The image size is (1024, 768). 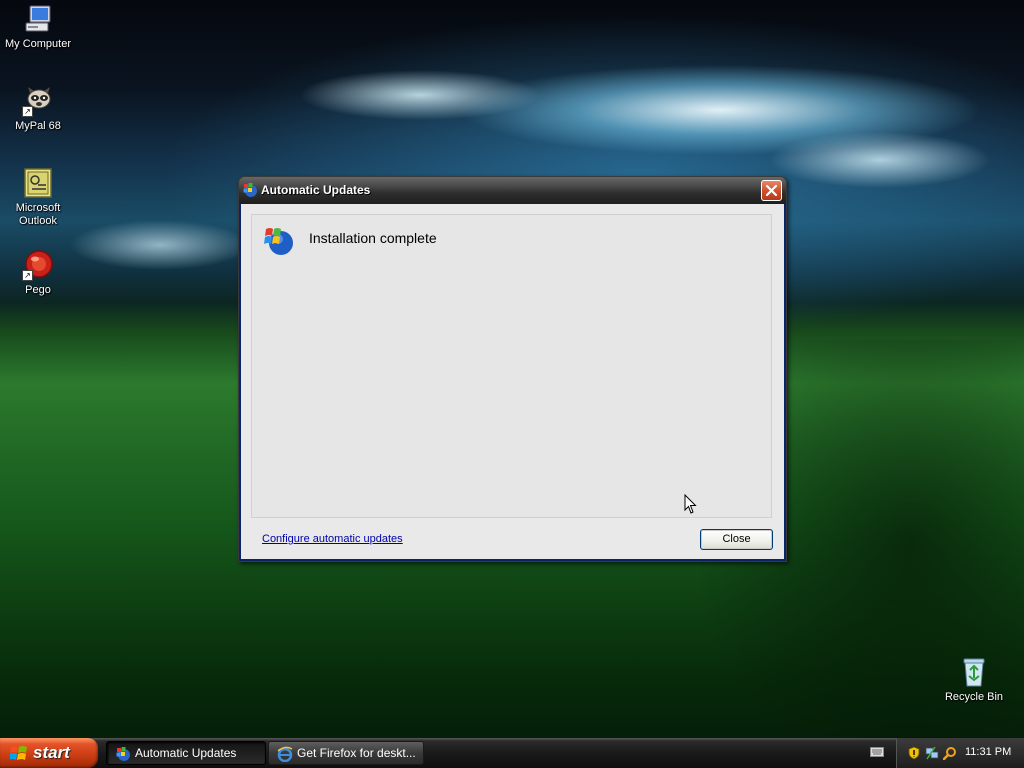 What do you see at coordinates (332, 539) in the screenshot?
I see `configure-automatic-updates-link: Configure automatic updates` at bounding box center [332, 539].